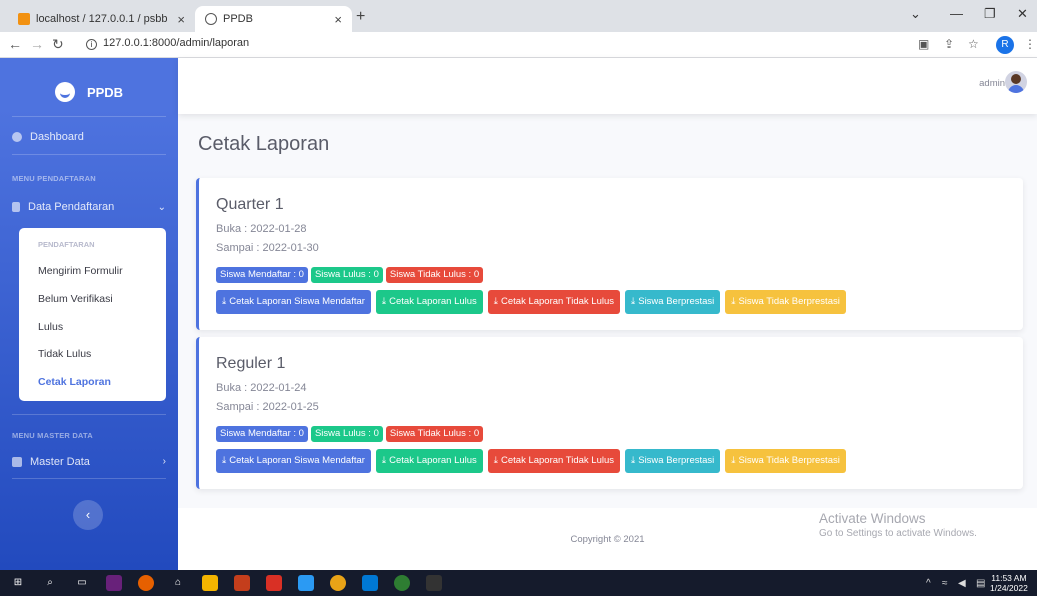 The height and width of the screenshot is (596, 1037). Describe the element at coordinates (267, 407) in the screenshot. I see `close-date: Sampai : 2022-01-25` at that location.